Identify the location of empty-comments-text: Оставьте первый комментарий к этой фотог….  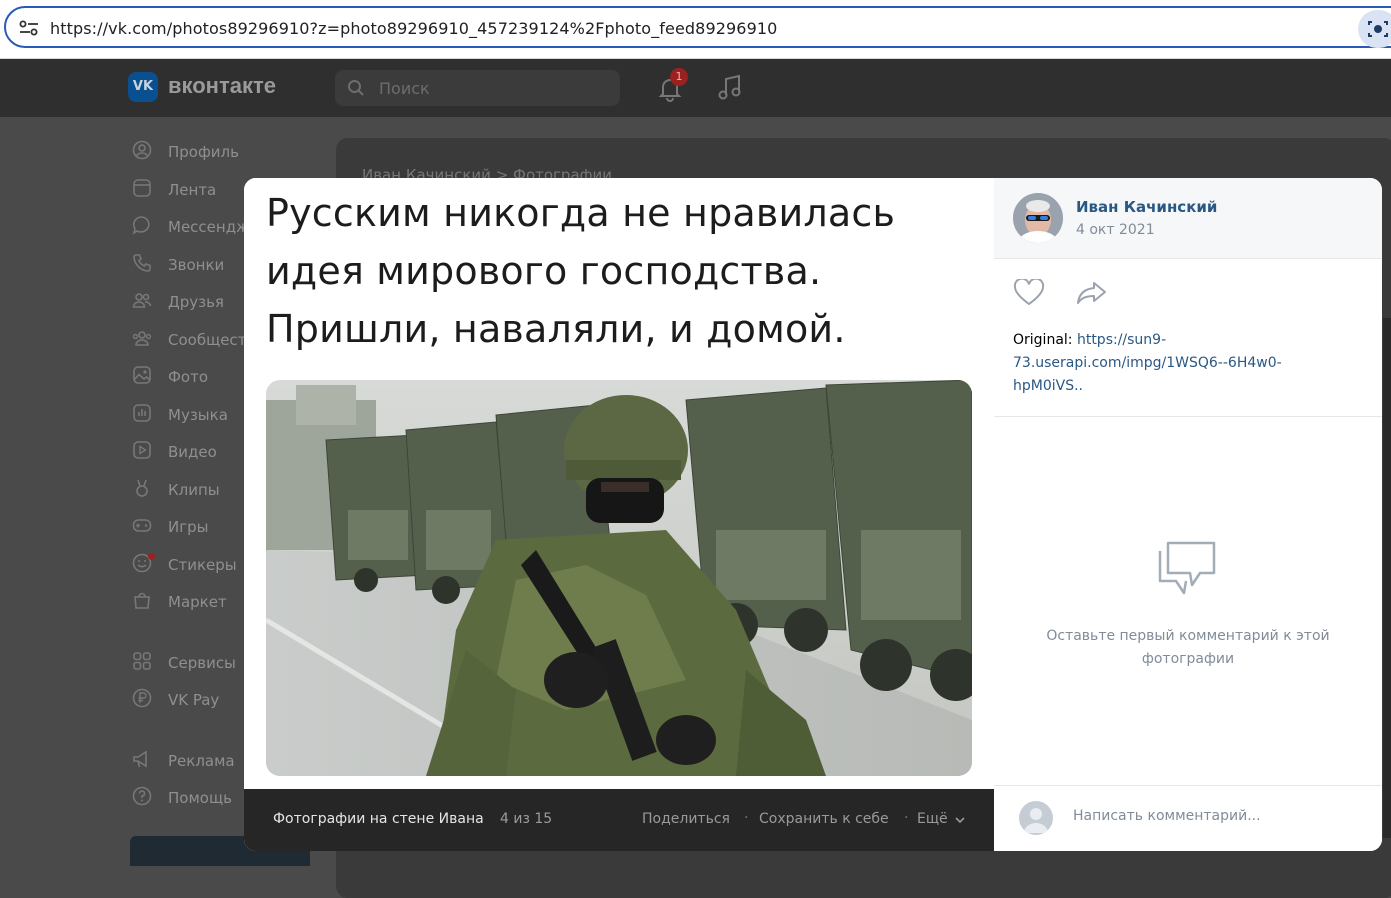
(1188, 647).